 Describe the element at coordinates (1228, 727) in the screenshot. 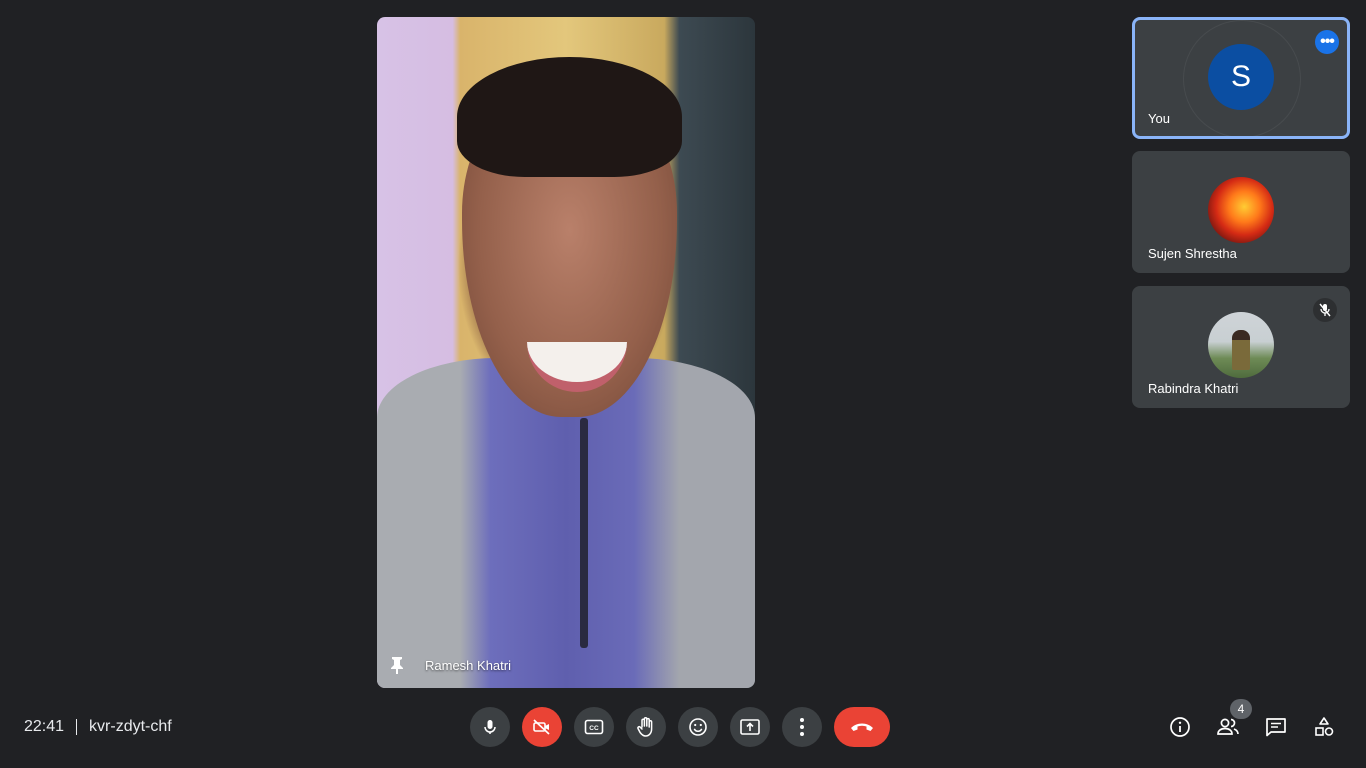

I see `people-icon` at that location.